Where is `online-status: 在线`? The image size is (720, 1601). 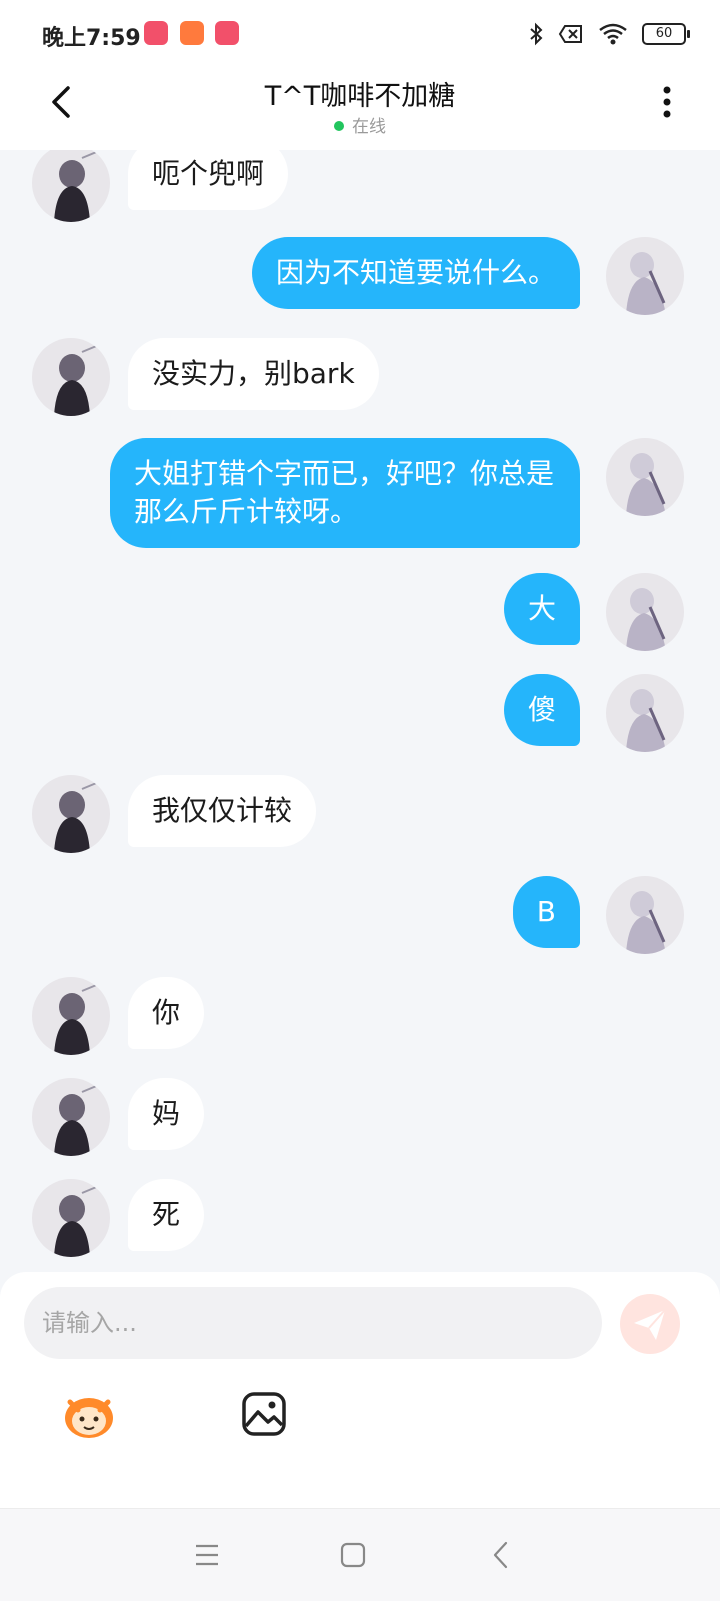 online-status: 在线 is located at coordinates (360, 124).